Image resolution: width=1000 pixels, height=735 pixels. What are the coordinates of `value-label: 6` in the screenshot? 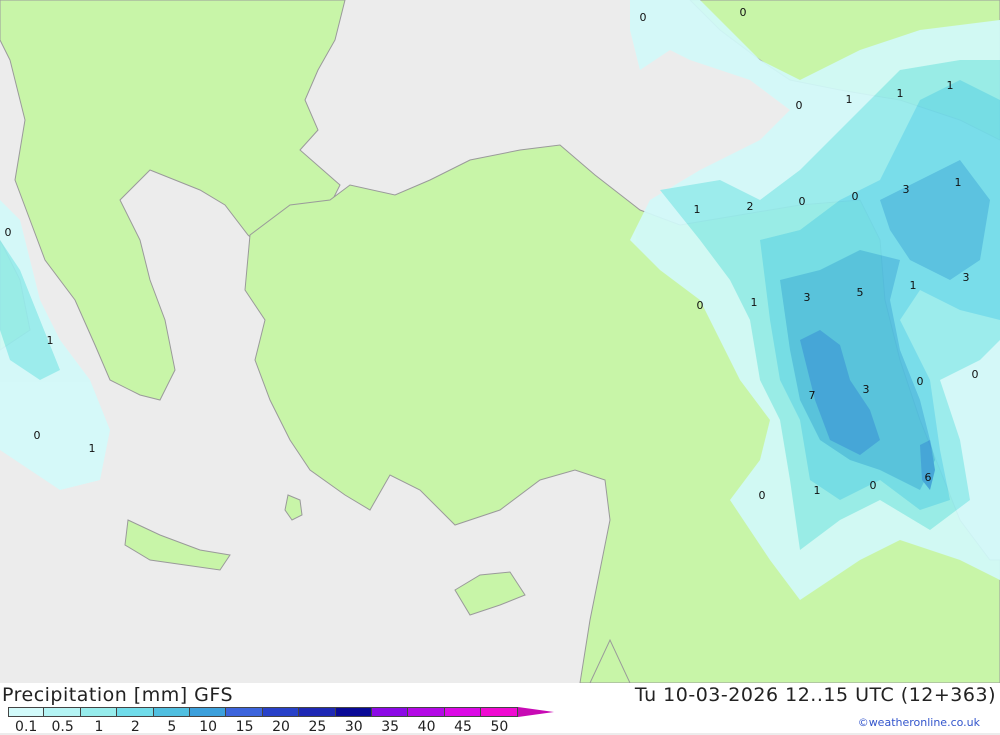 It's located at (928, 477).